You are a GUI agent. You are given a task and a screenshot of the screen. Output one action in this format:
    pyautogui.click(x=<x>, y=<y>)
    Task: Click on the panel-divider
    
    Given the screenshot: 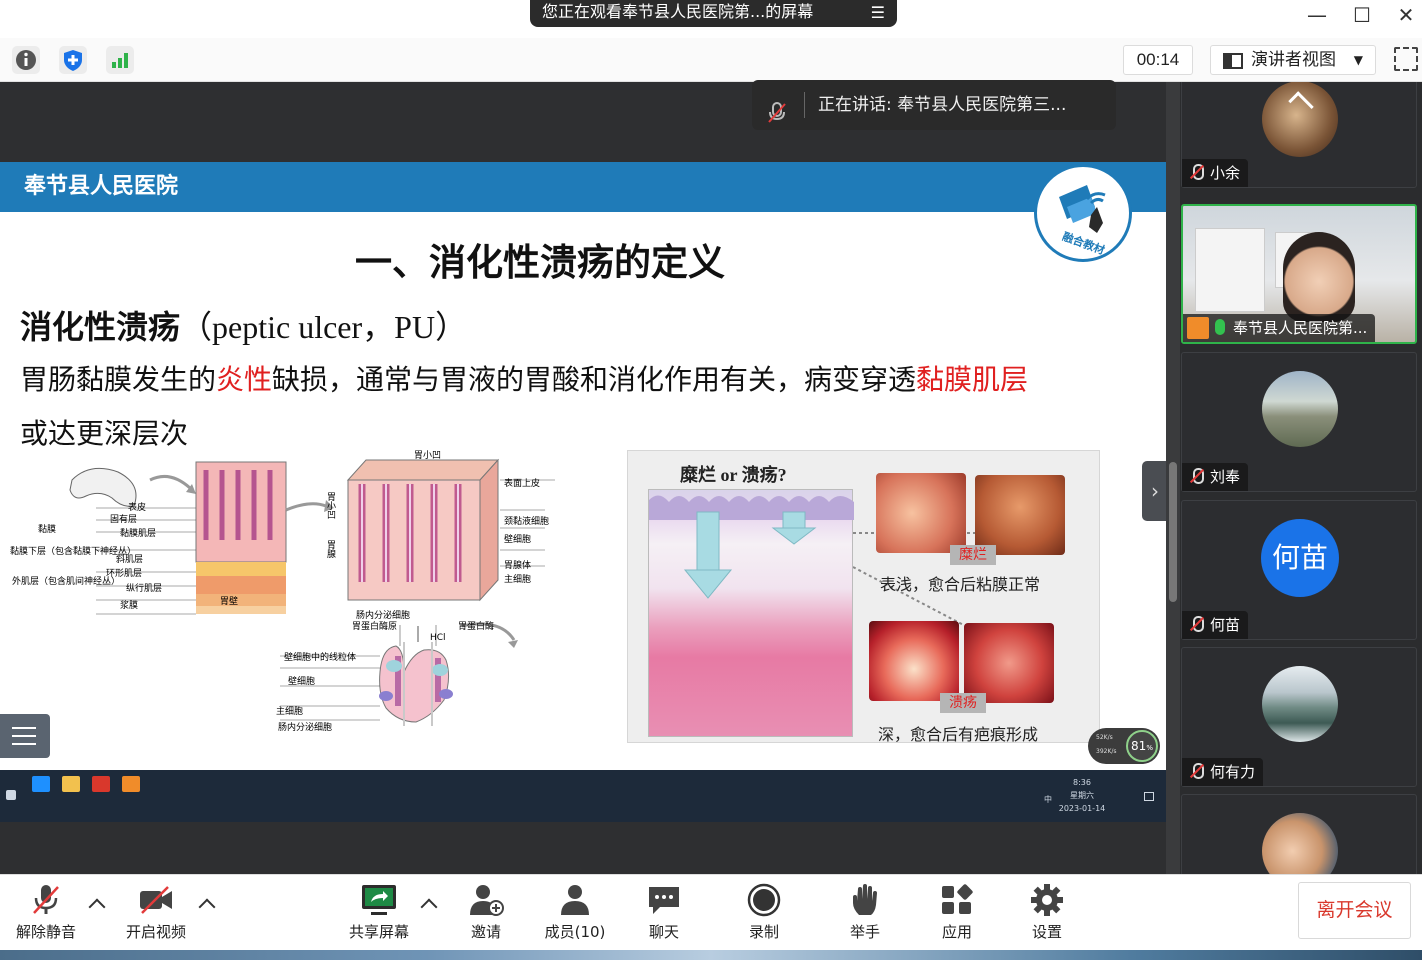 What is the action you would take?
    pyautogui.click(x=1173, y=478)
    